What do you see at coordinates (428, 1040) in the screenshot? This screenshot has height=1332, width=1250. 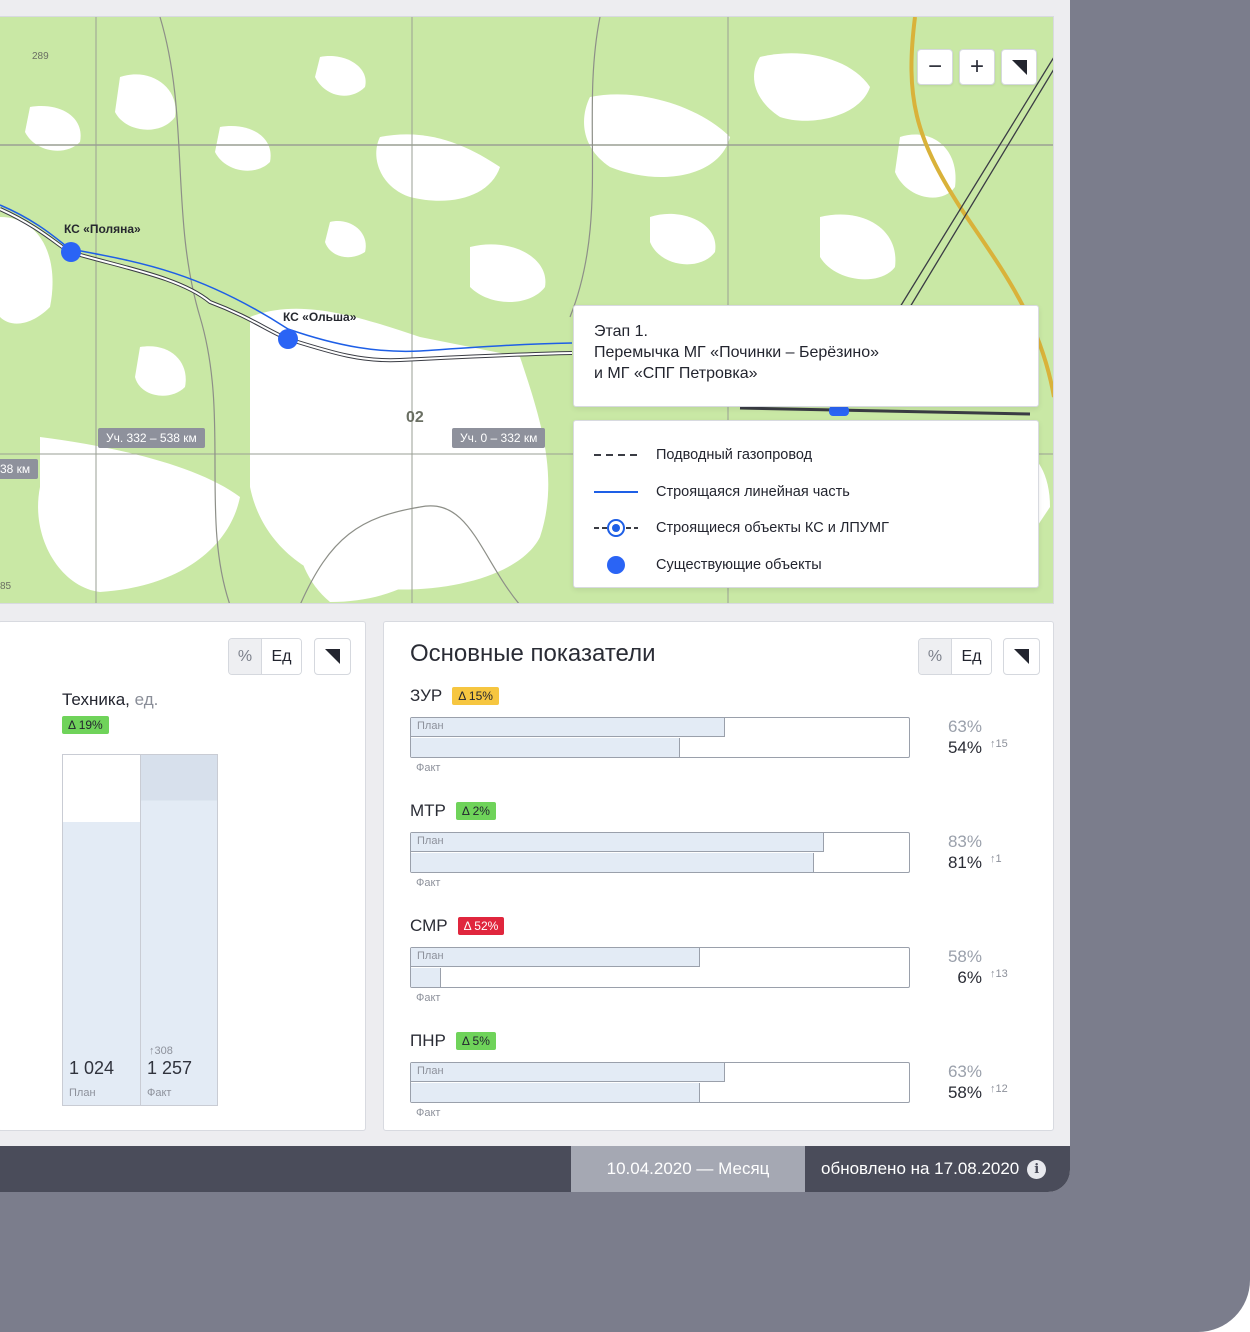 I see `kpi-label: ПНР` at bounding box center [428, 1040].